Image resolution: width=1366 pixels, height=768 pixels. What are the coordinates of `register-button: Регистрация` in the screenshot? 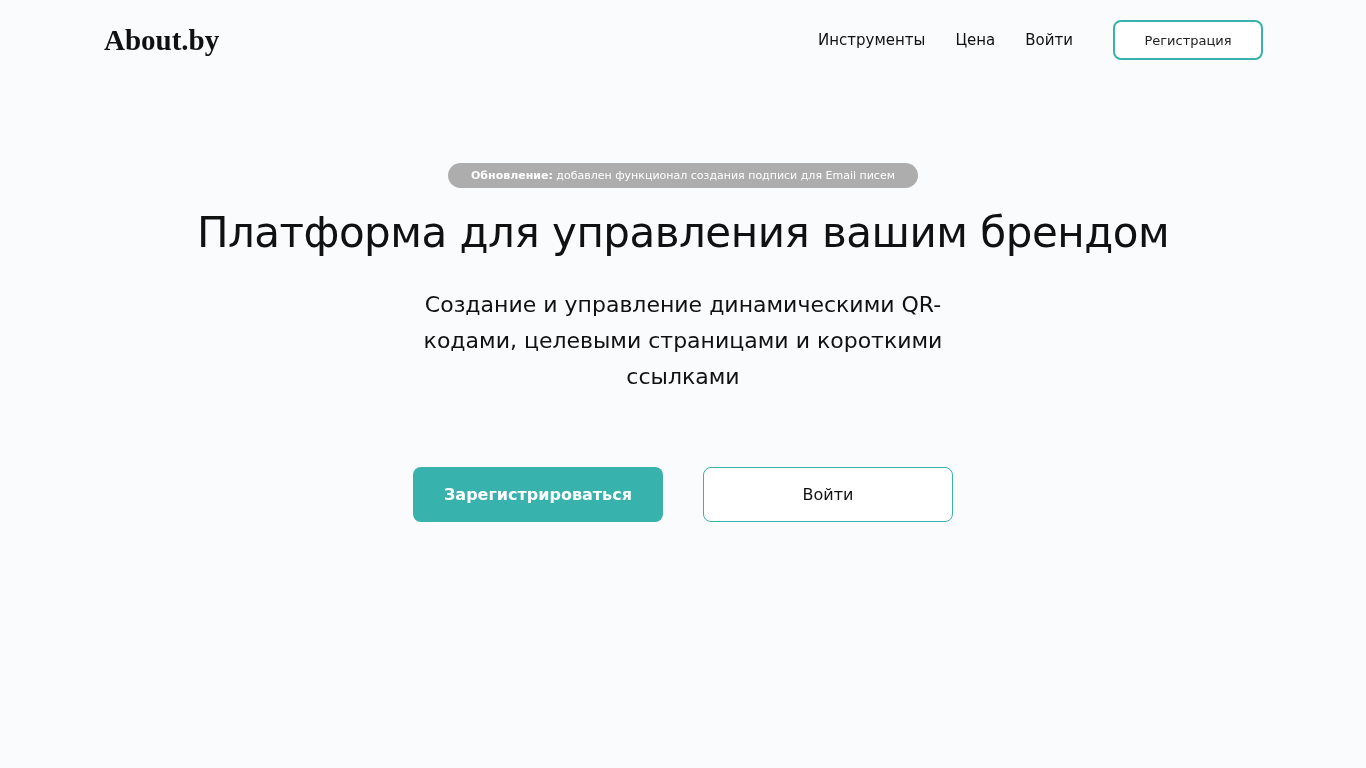 It's located at (1188, 40).